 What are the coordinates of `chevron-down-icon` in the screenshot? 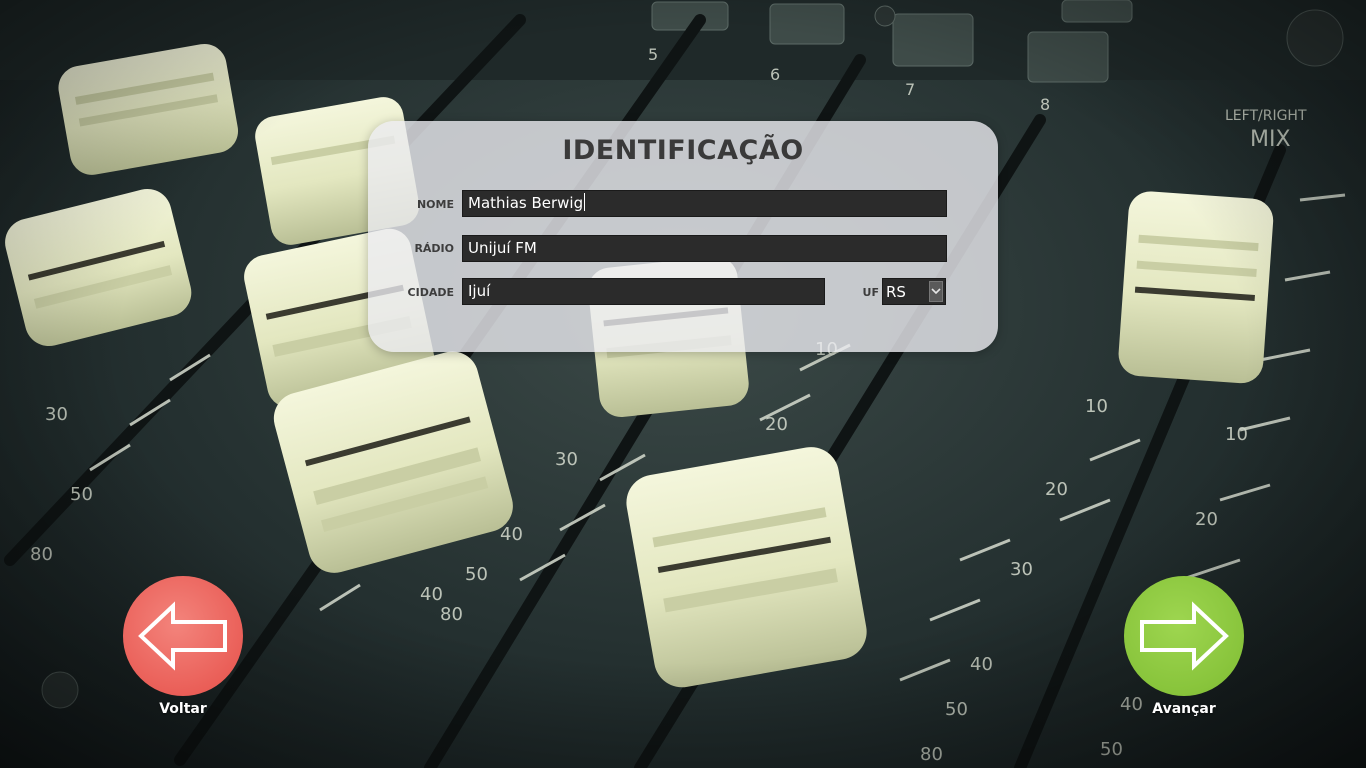 It's located at (936, 291).